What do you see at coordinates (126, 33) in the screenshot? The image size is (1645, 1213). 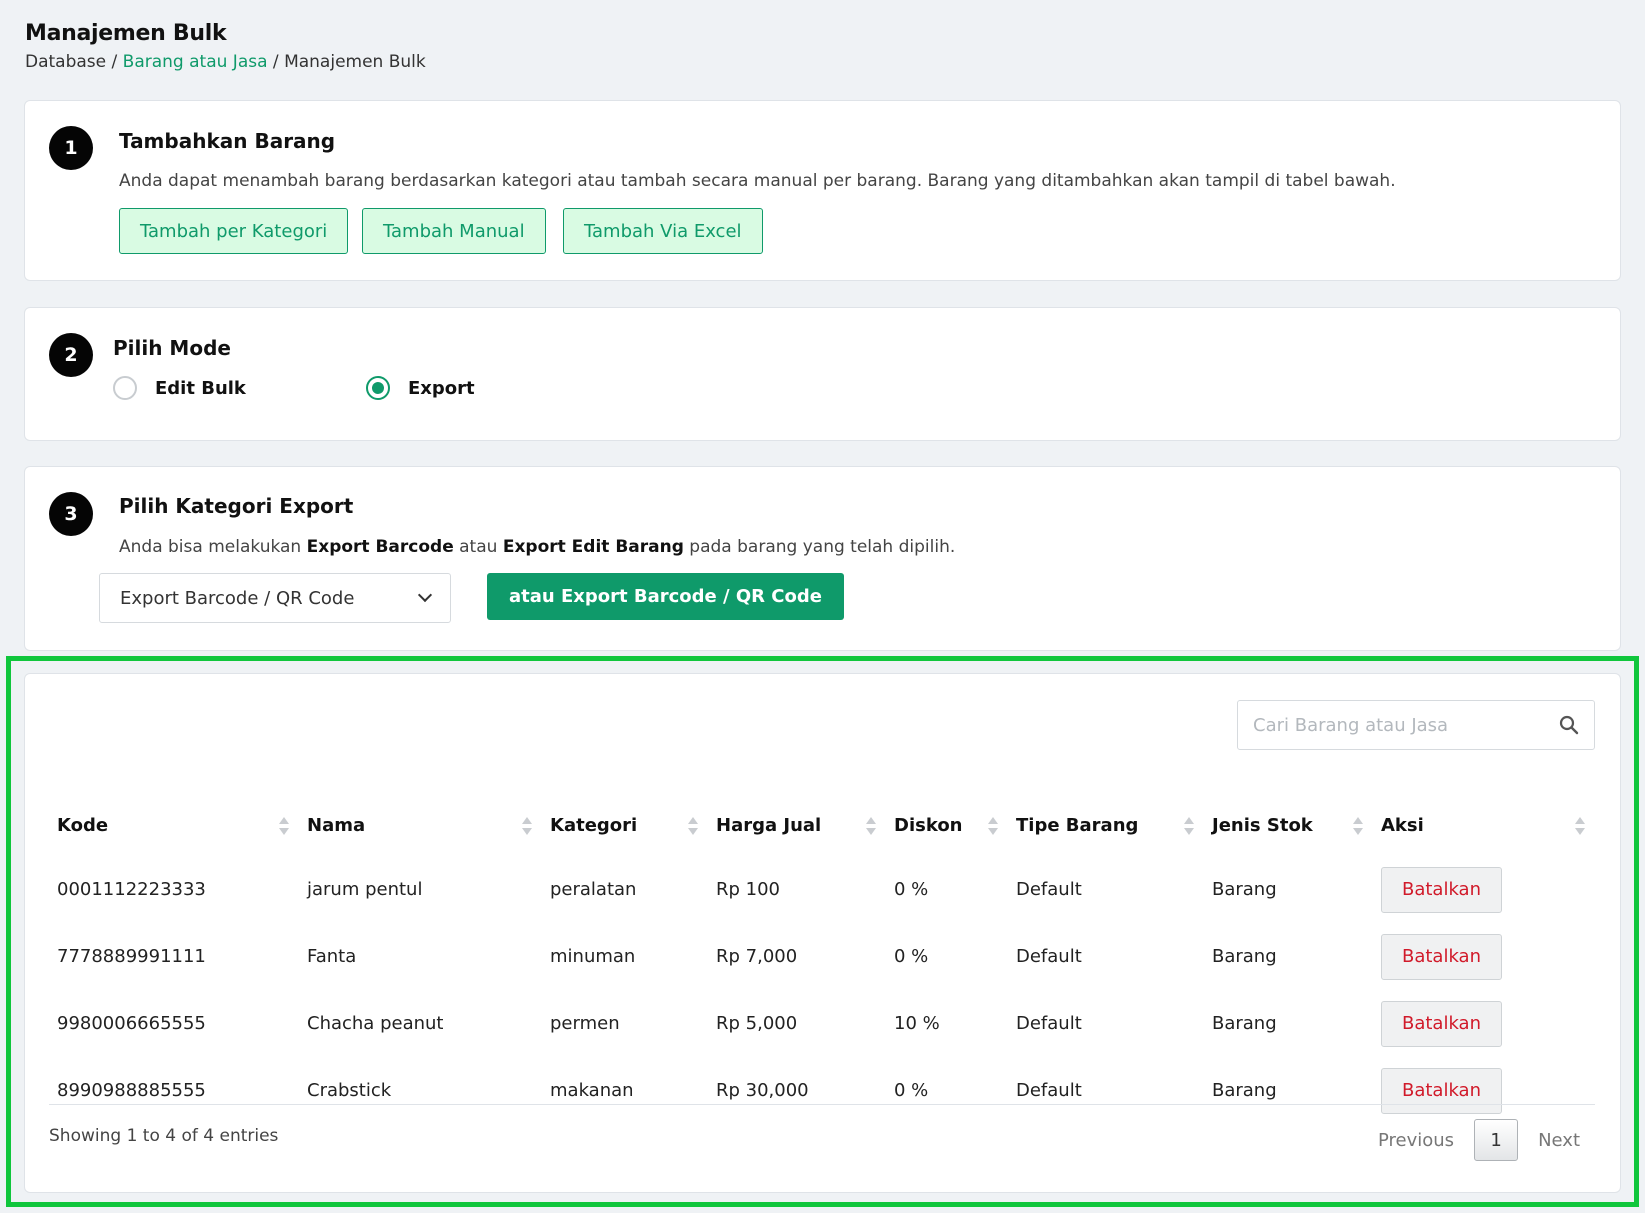 I see `page-title: Manajemen Bulk` at bounding box center [126, 33].